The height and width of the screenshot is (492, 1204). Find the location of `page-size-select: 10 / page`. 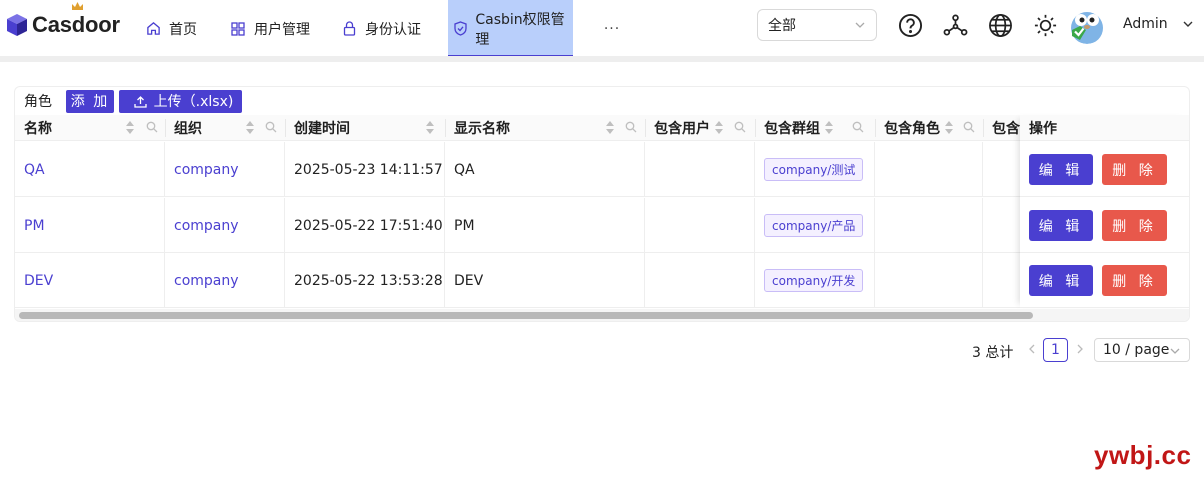

page-size-select: 10 / page is located at coordinates (1142, 350).